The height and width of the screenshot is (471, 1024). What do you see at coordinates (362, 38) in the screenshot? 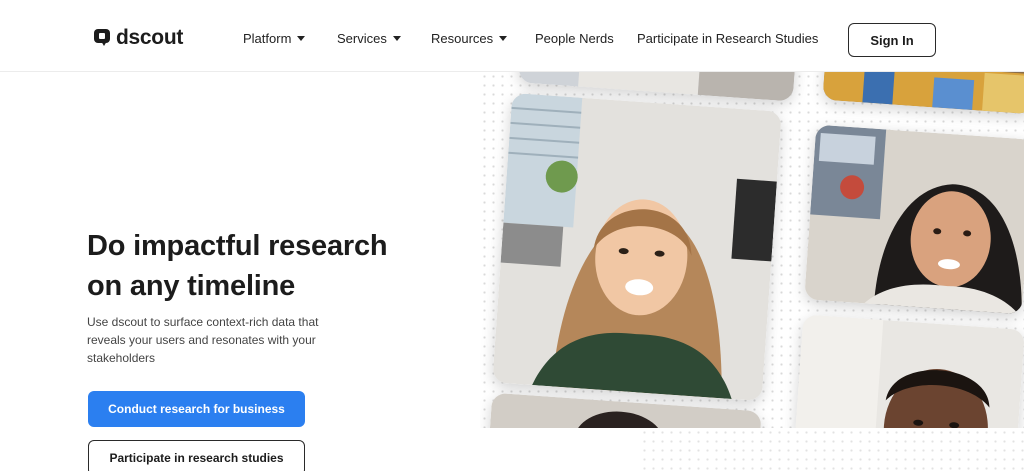
I see `nav-item-label: Services` at bounding box center [362, 38].